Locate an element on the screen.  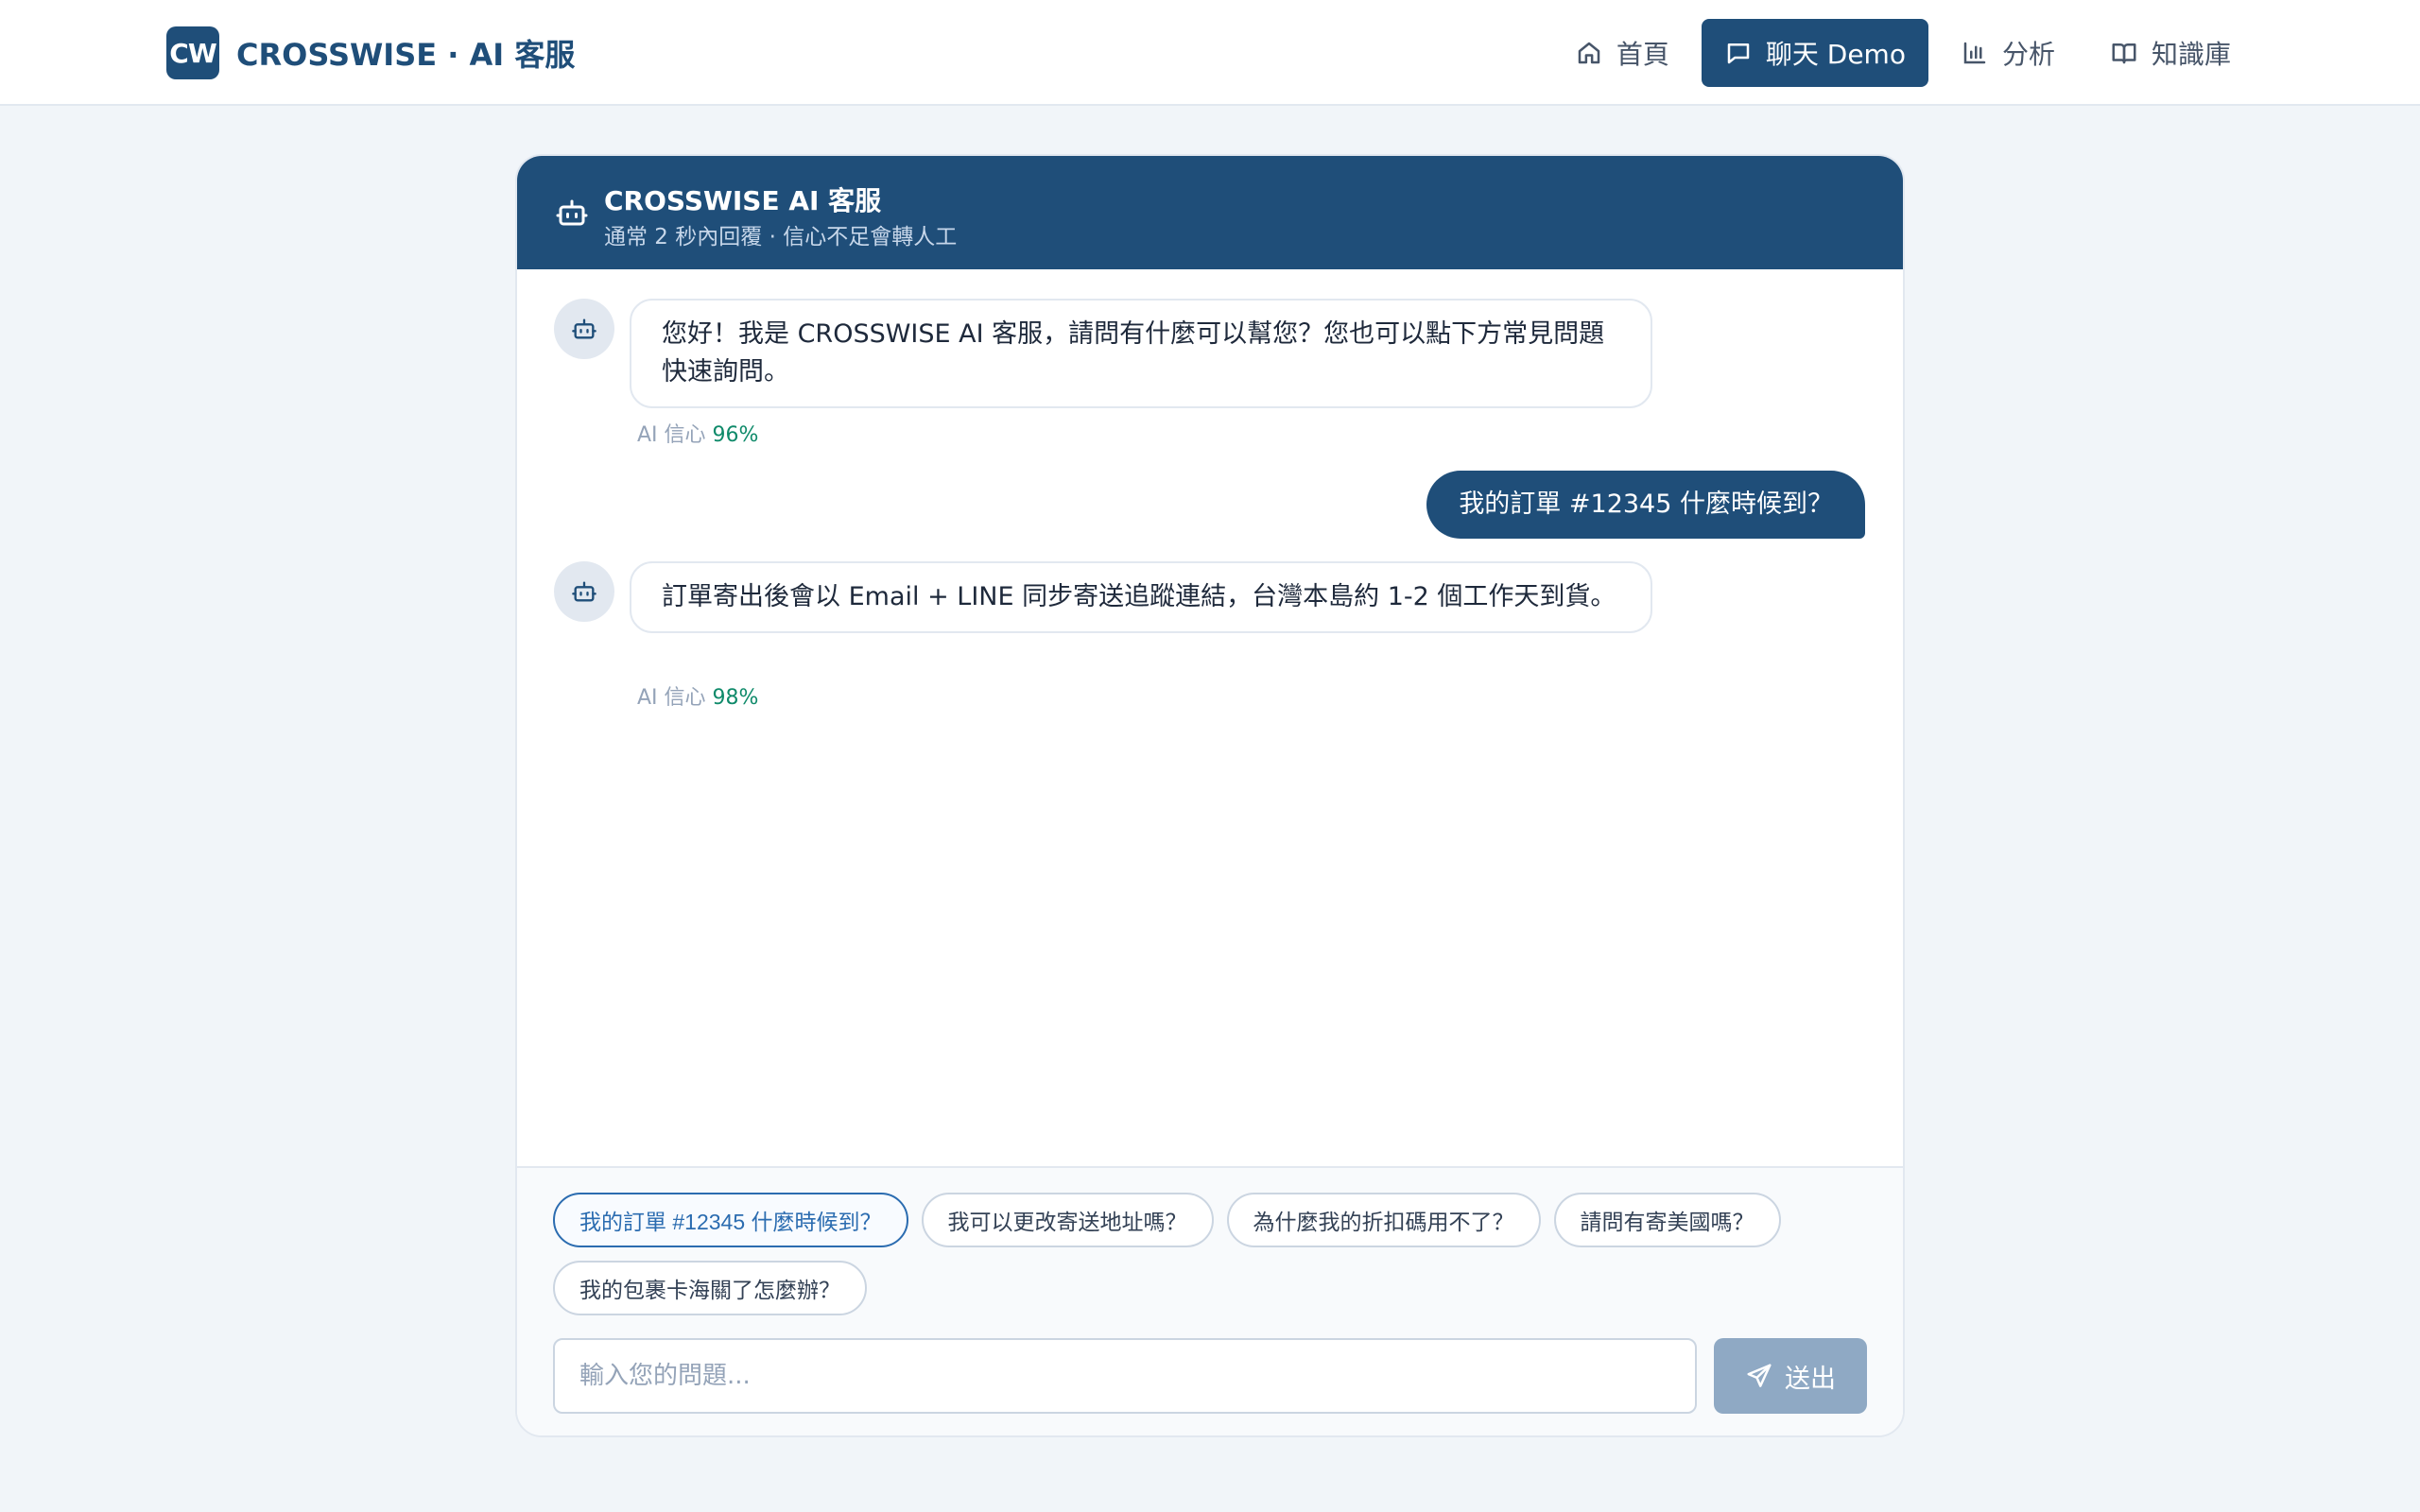
quick-replies-row-2: 我的包裹卡海關了怎麼辦？ is located at coordinates (710, 1288).